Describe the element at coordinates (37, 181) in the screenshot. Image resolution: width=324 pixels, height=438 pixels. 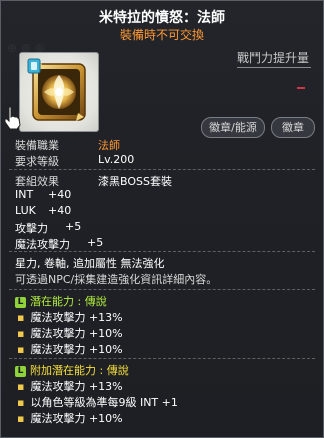
I see `set-effect-label: 套組效果` at that location.